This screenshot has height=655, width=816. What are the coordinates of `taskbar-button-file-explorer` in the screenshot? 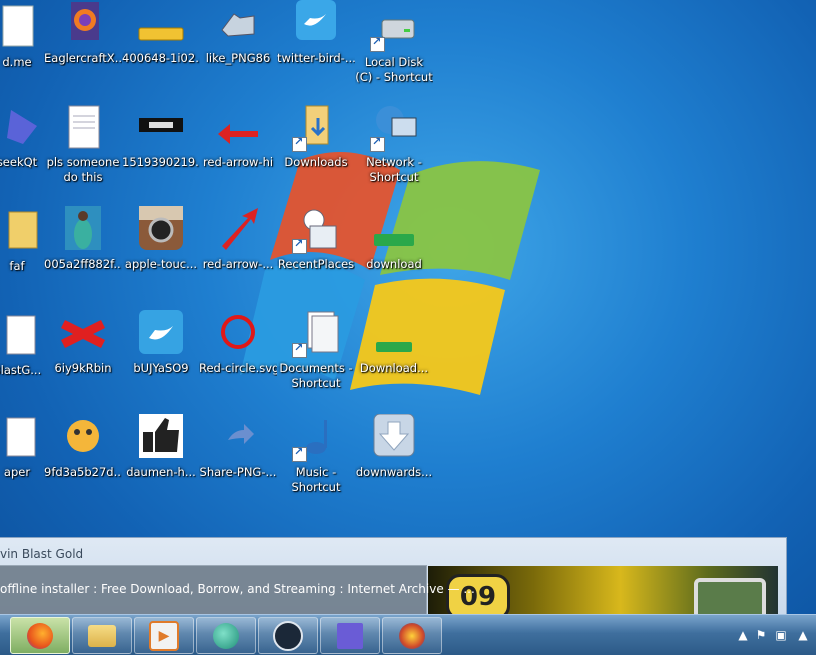 It's located at (102, 635).